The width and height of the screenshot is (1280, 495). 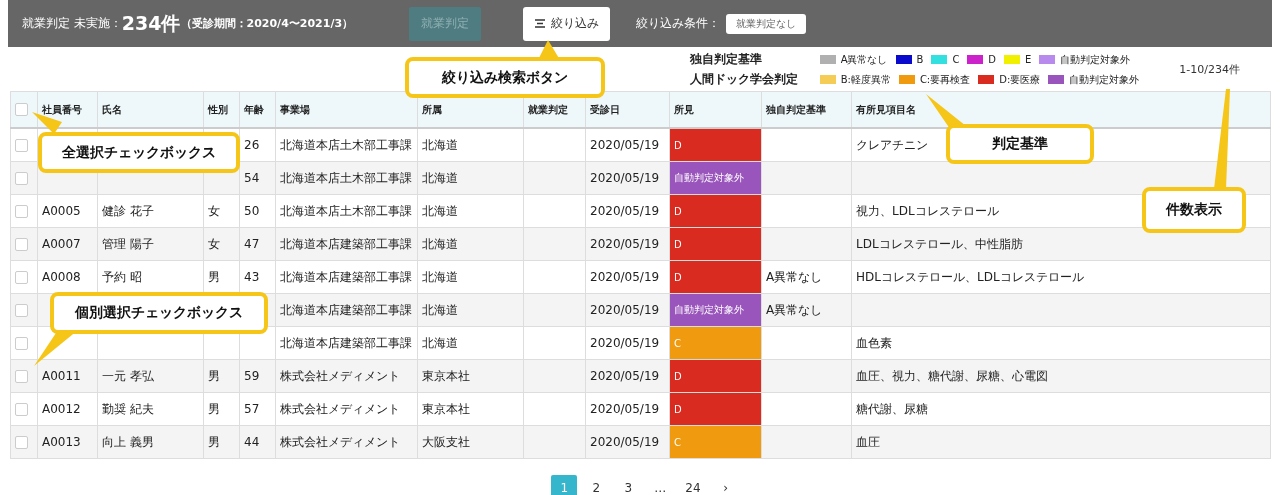 What do you see at coordinates (150, 244) in the screenshot?
I see `table-cell: 管理 陽子` at bounding box center [150, 244].